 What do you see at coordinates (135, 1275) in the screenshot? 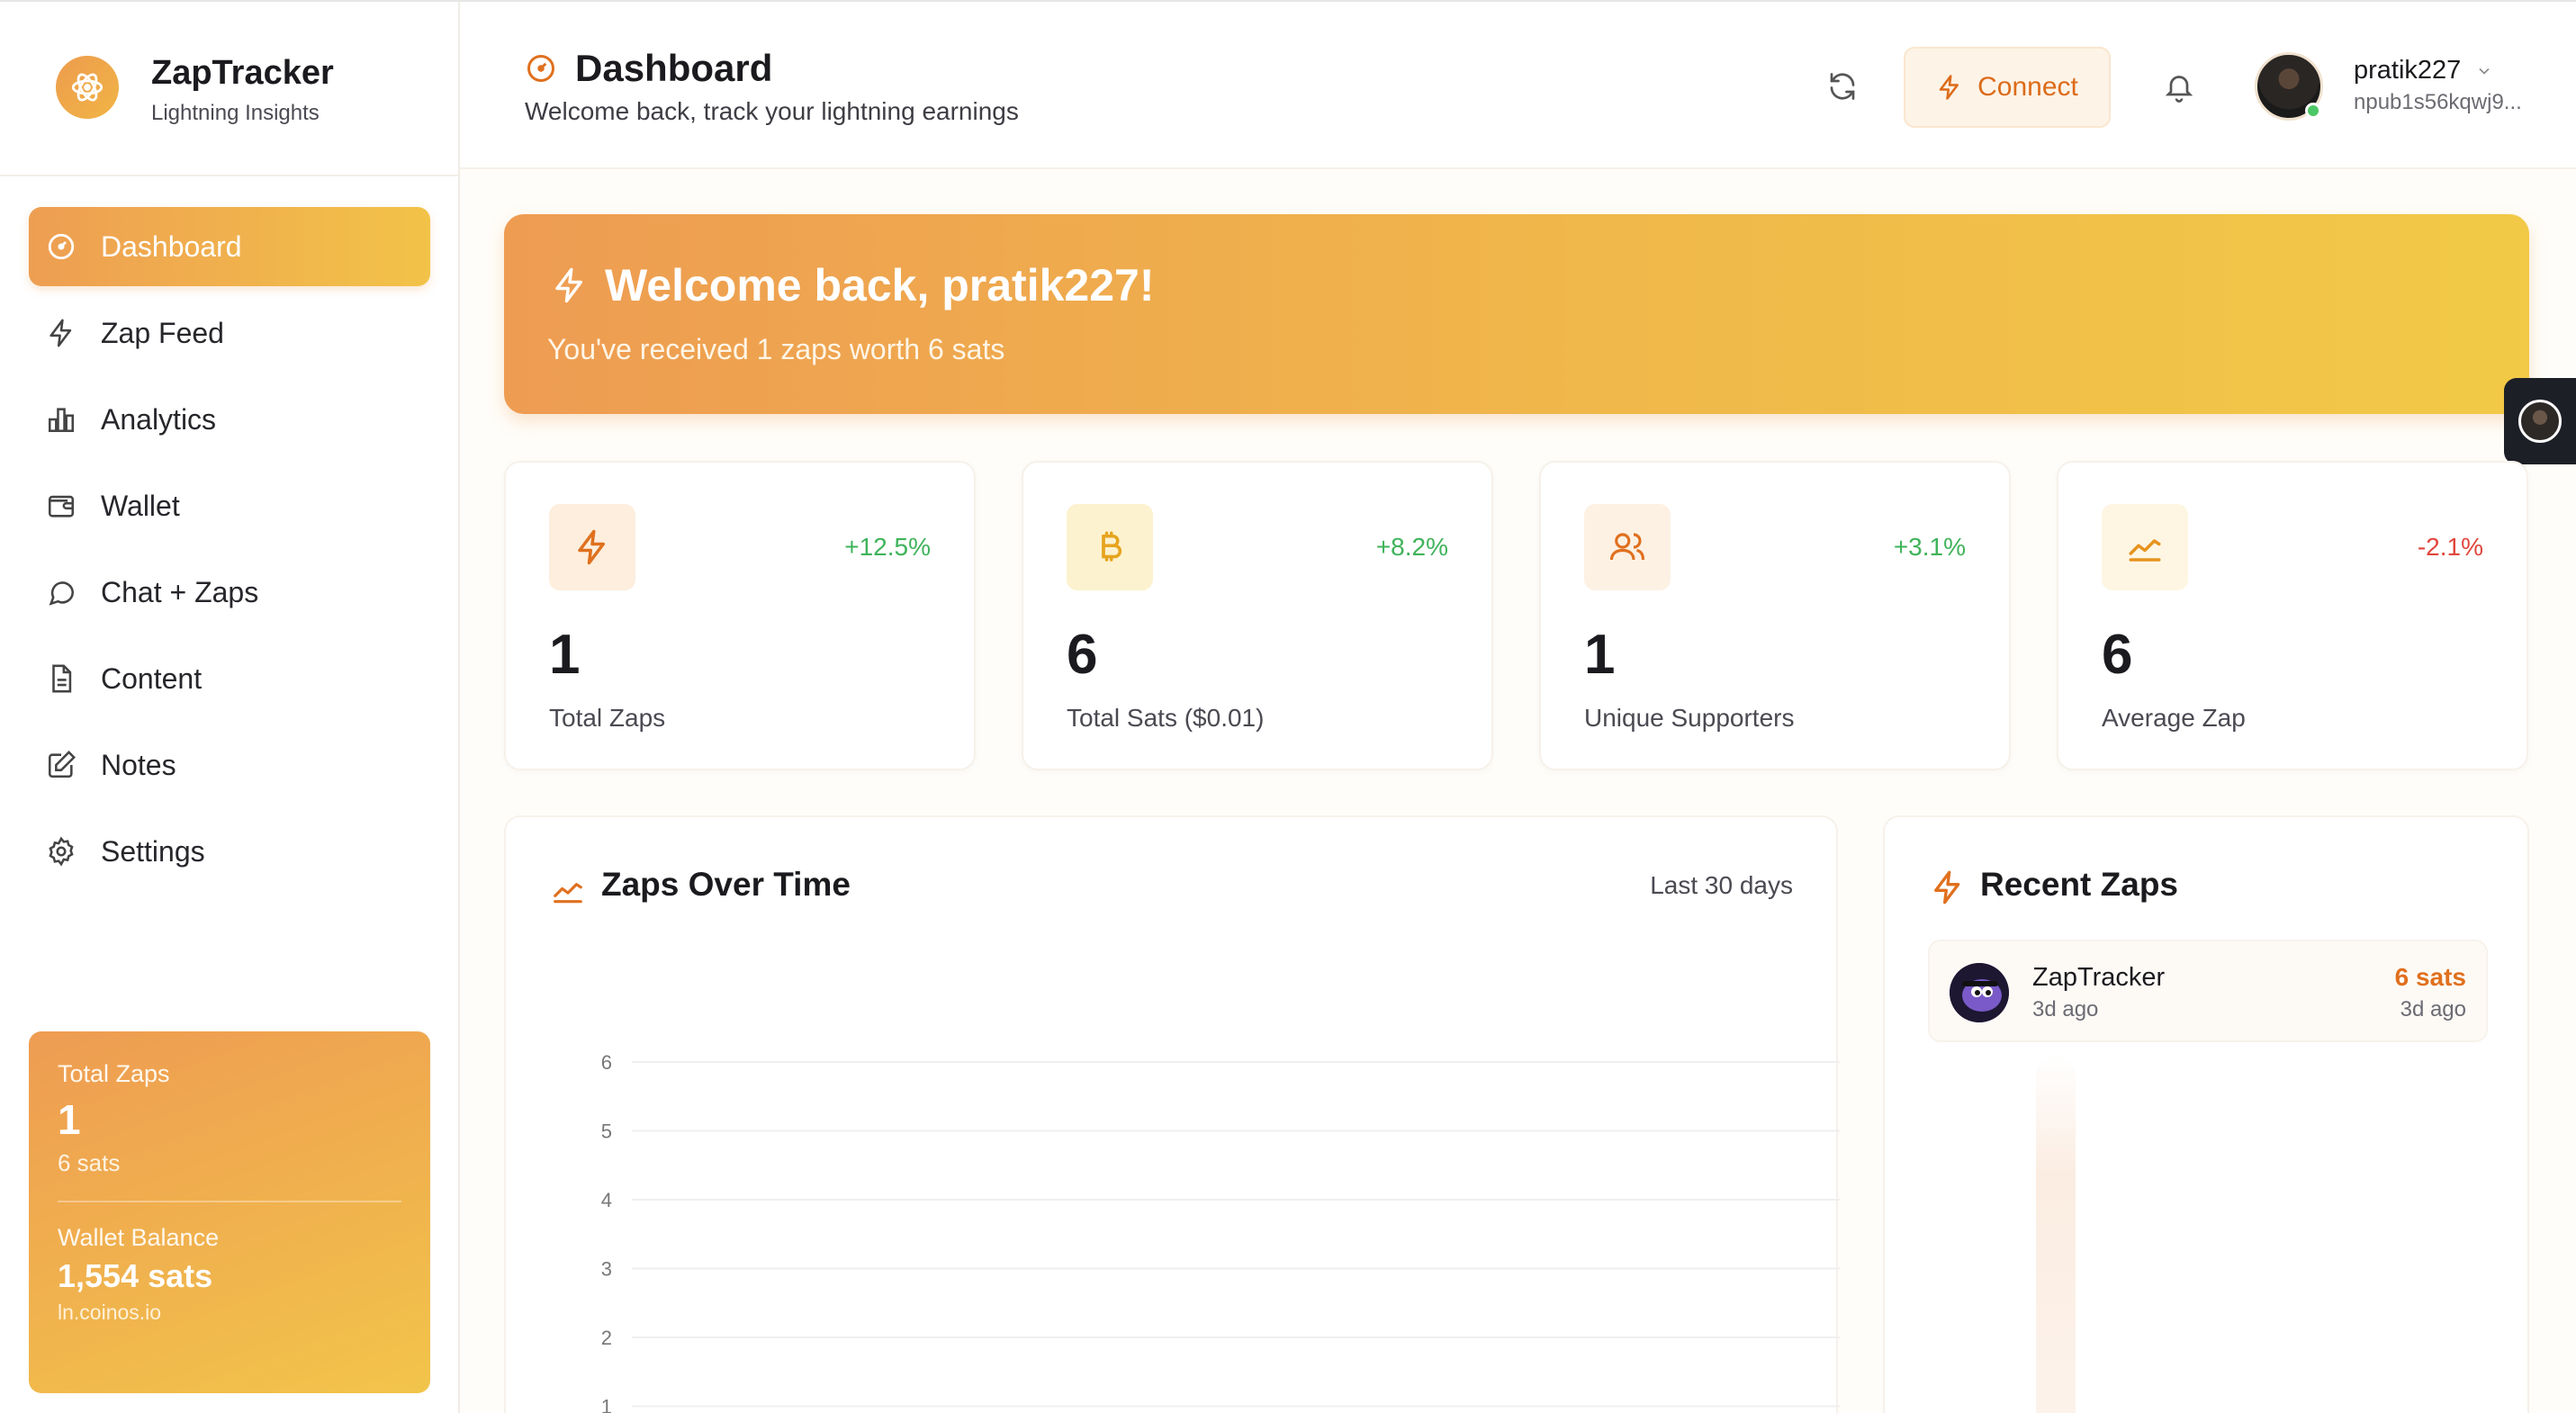
I see `summary-wallet-value: 1,554 sats` at bounding box center [135, 1275].